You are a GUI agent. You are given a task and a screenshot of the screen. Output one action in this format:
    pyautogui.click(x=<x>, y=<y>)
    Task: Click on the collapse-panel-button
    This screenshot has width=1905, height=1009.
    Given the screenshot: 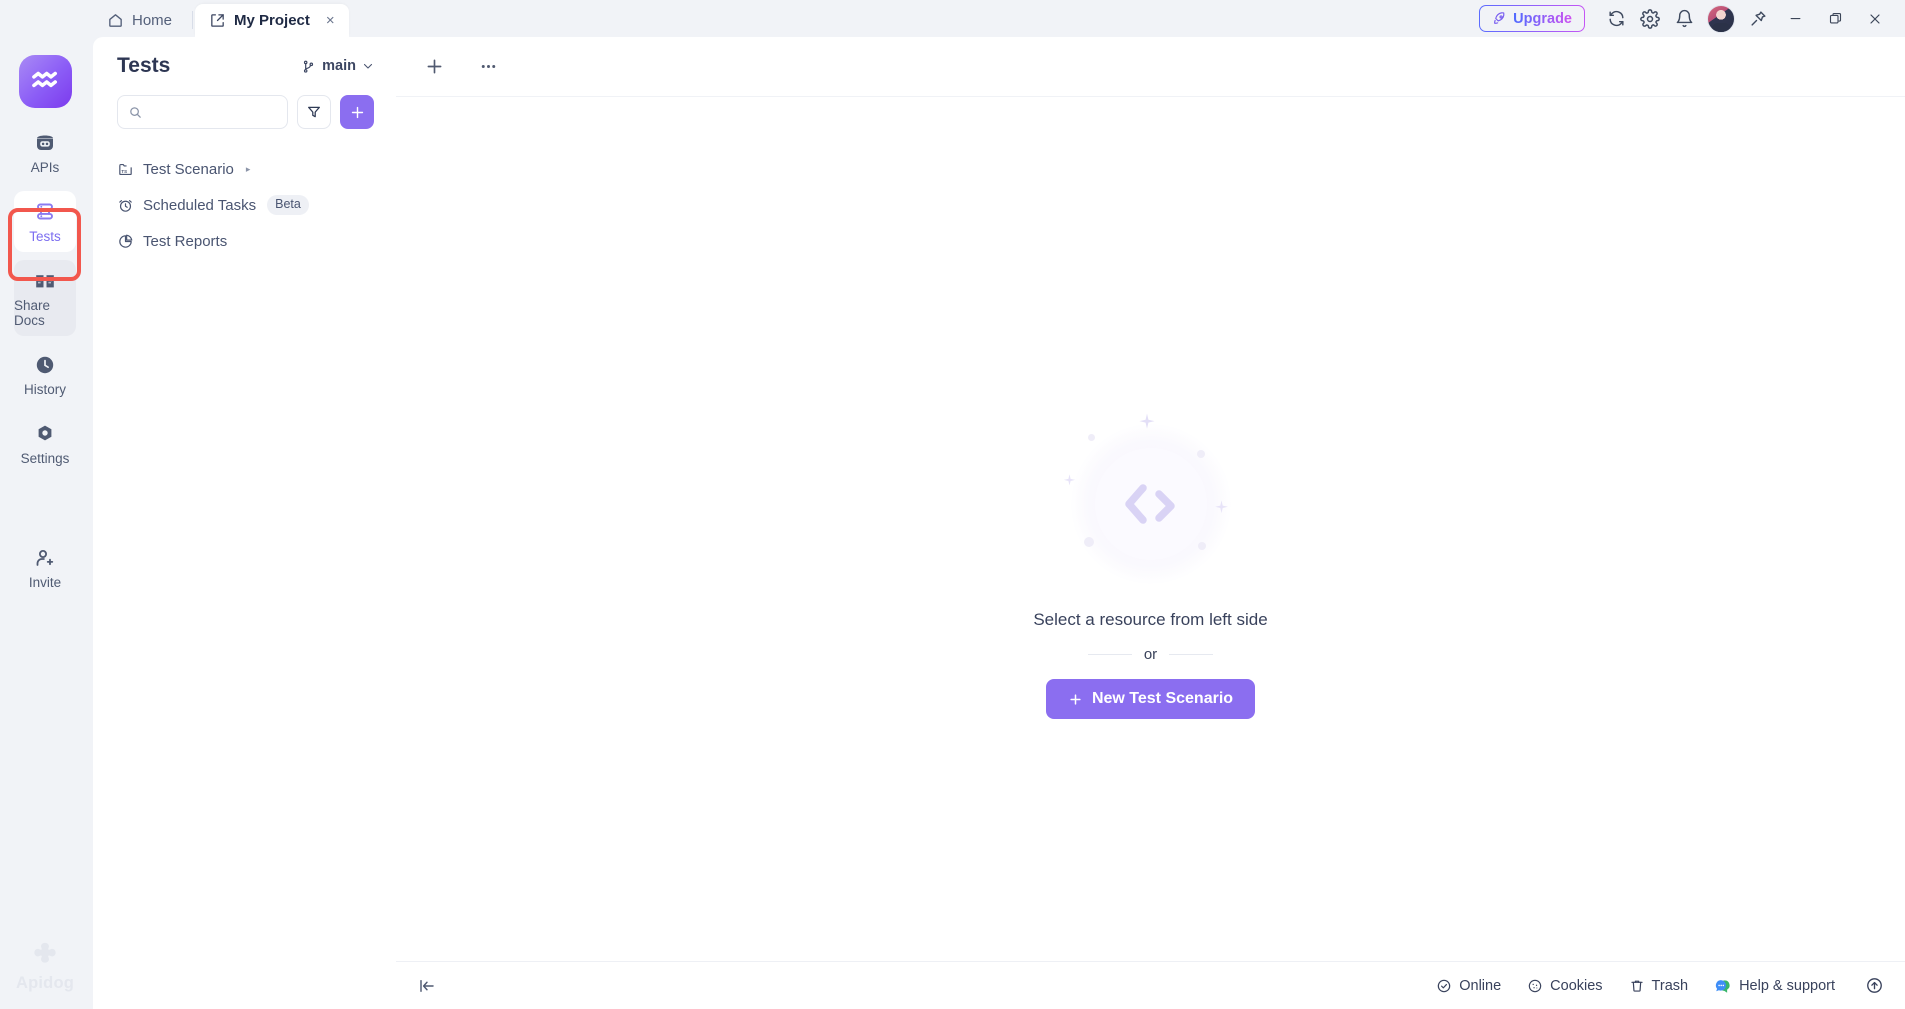 What is the action you would take?
    pyautogui.click(x=427, y=986)
    